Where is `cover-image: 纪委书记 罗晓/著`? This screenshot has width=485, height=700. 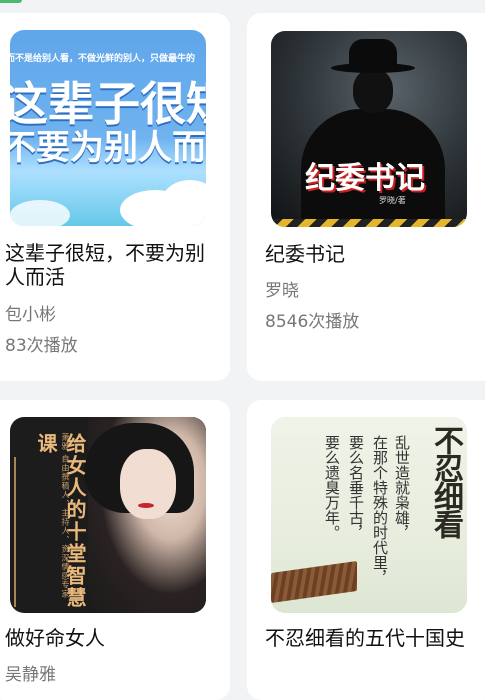
cover-image: 纪委书记 罗晓/著 is located at coordinates (369, 129).